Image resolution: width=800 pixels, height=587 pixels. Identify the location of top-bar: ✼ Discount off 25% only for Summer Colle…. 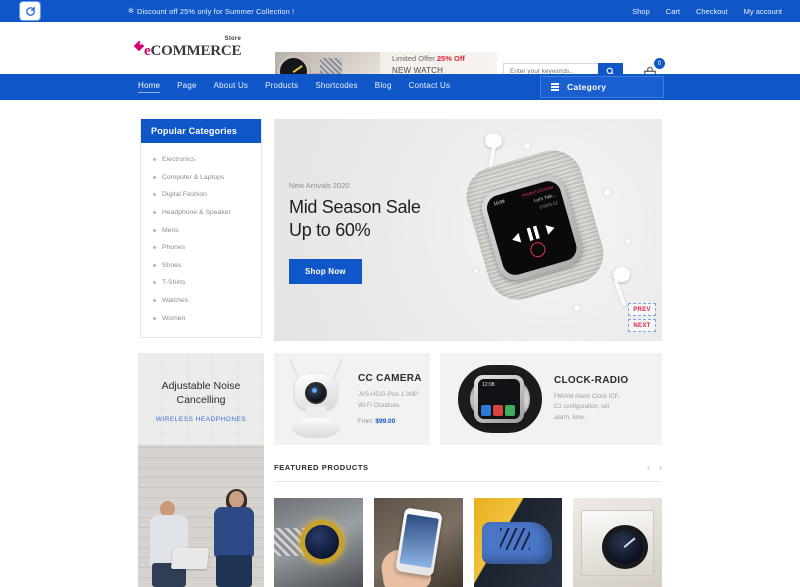
(400, 11).